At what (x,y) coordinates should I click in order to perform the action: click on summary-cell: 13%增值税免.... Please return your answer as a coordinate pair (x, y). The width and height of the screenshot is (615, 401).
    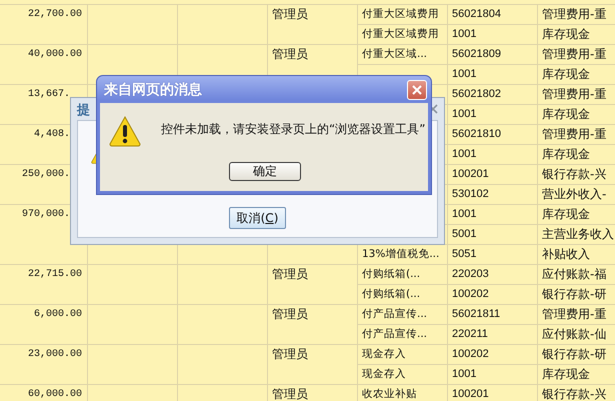
    Looking at the image, I should click on (402, 254).